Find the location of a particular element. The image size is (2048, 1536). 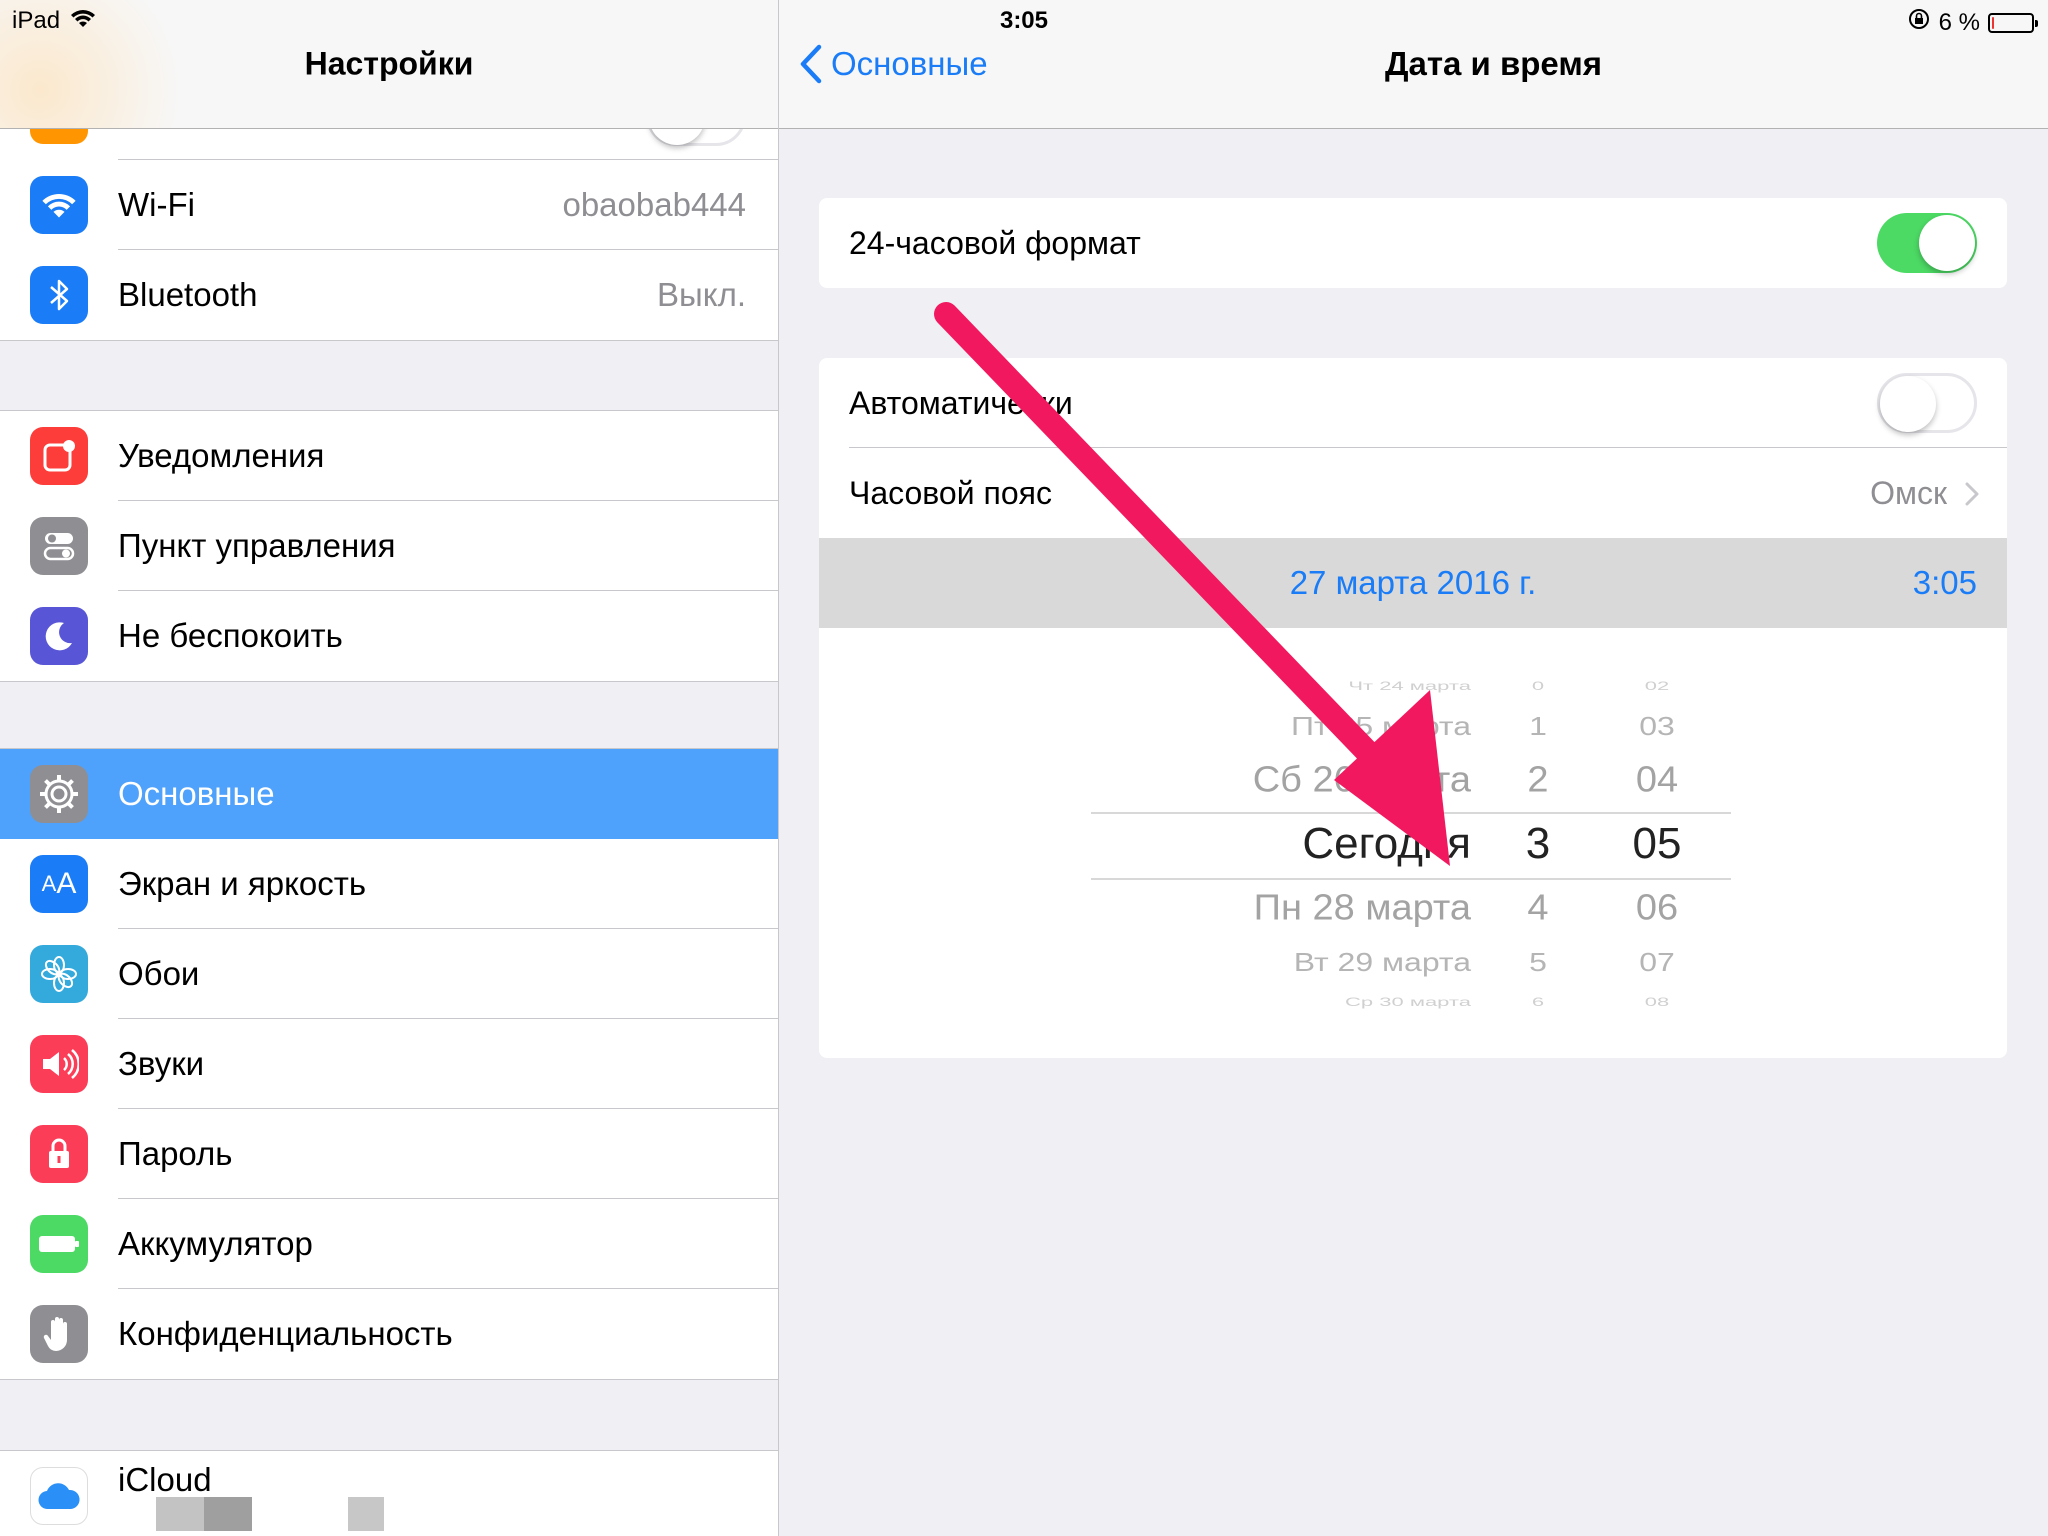

status-time: 3:05 is located at coordinates (1024, 20).